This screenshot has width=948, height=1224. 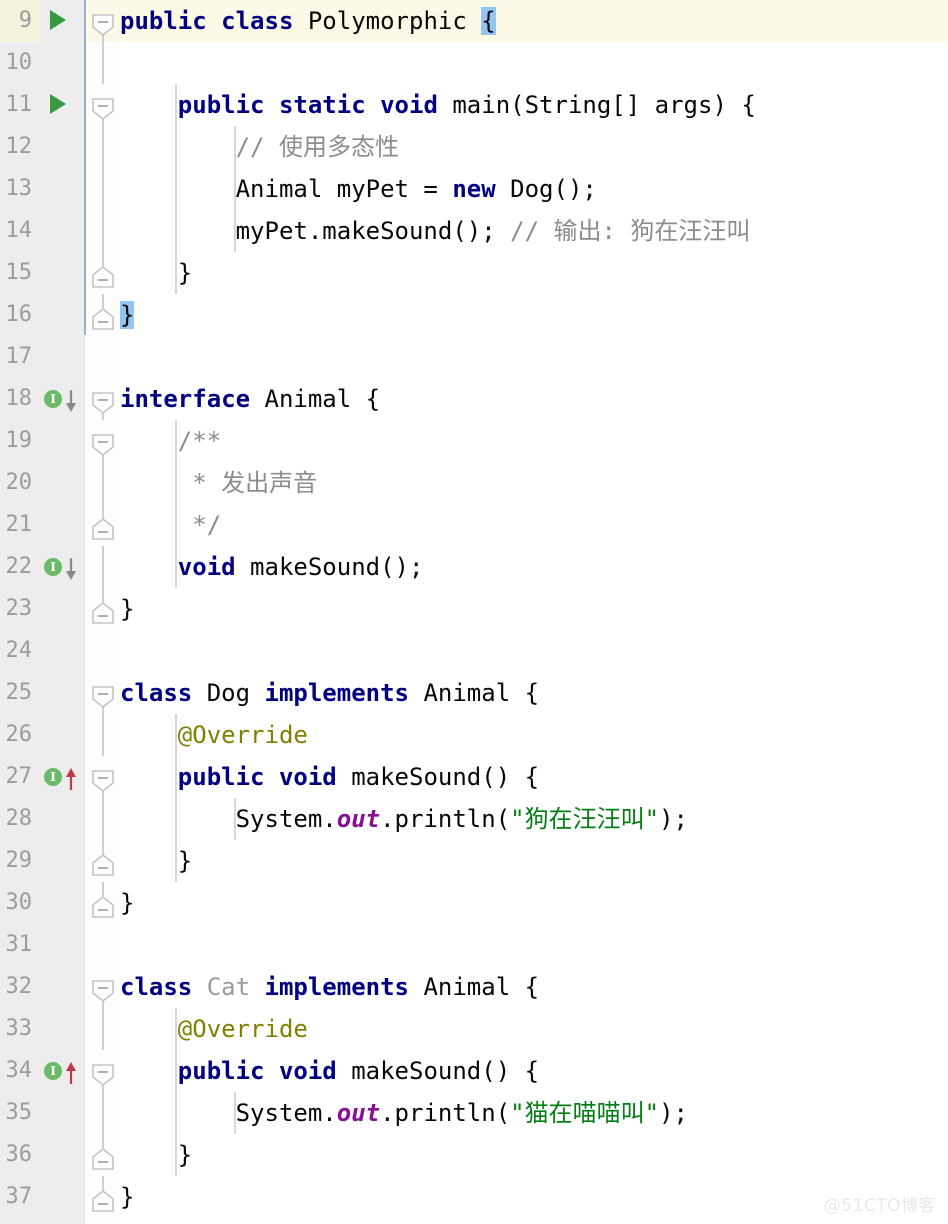 I want to click on editor-line: 17, so click(x=474, y=357).